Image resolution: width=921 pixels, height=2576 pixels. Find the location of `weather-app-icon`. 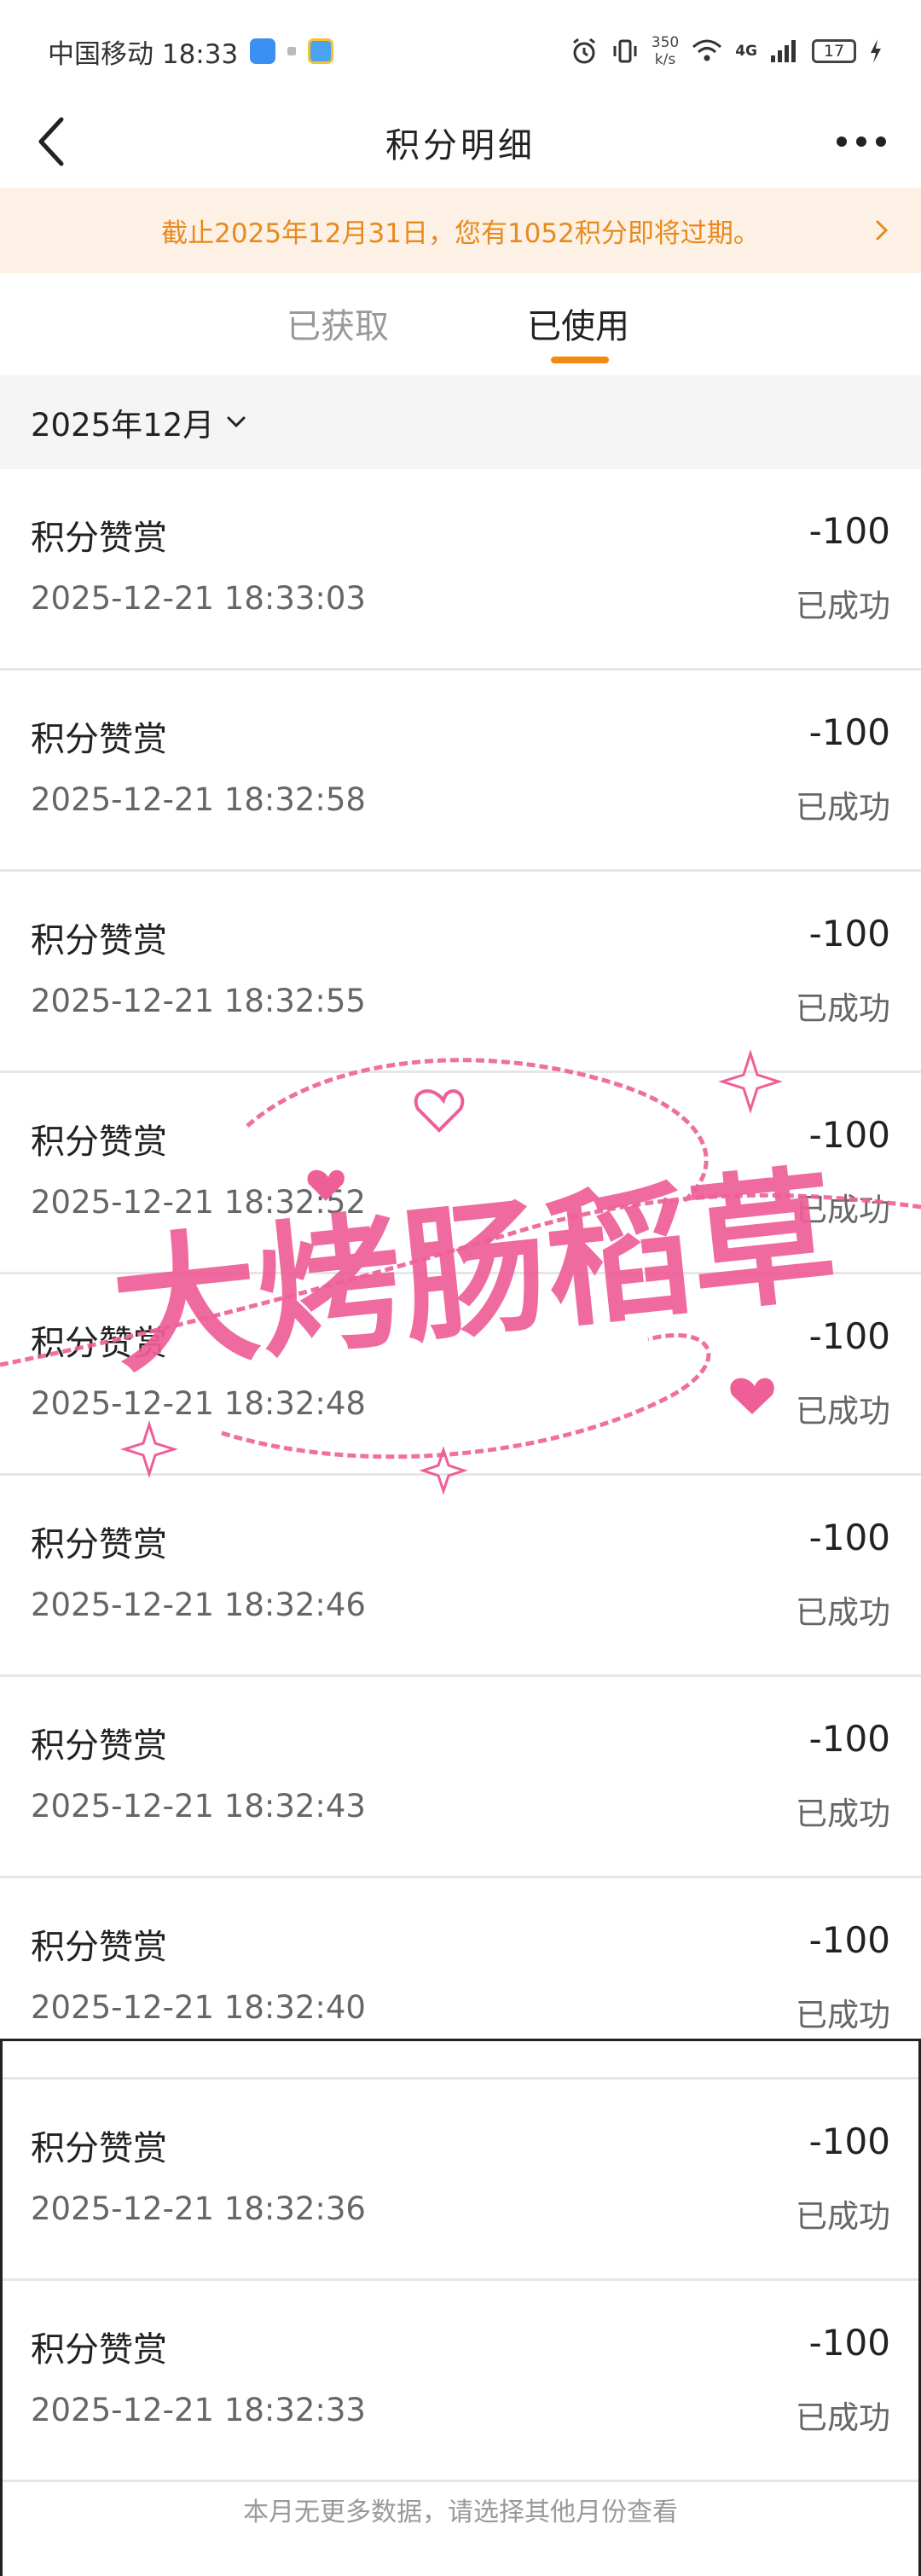

weather-app-icon is located at coordinates (263, 51).